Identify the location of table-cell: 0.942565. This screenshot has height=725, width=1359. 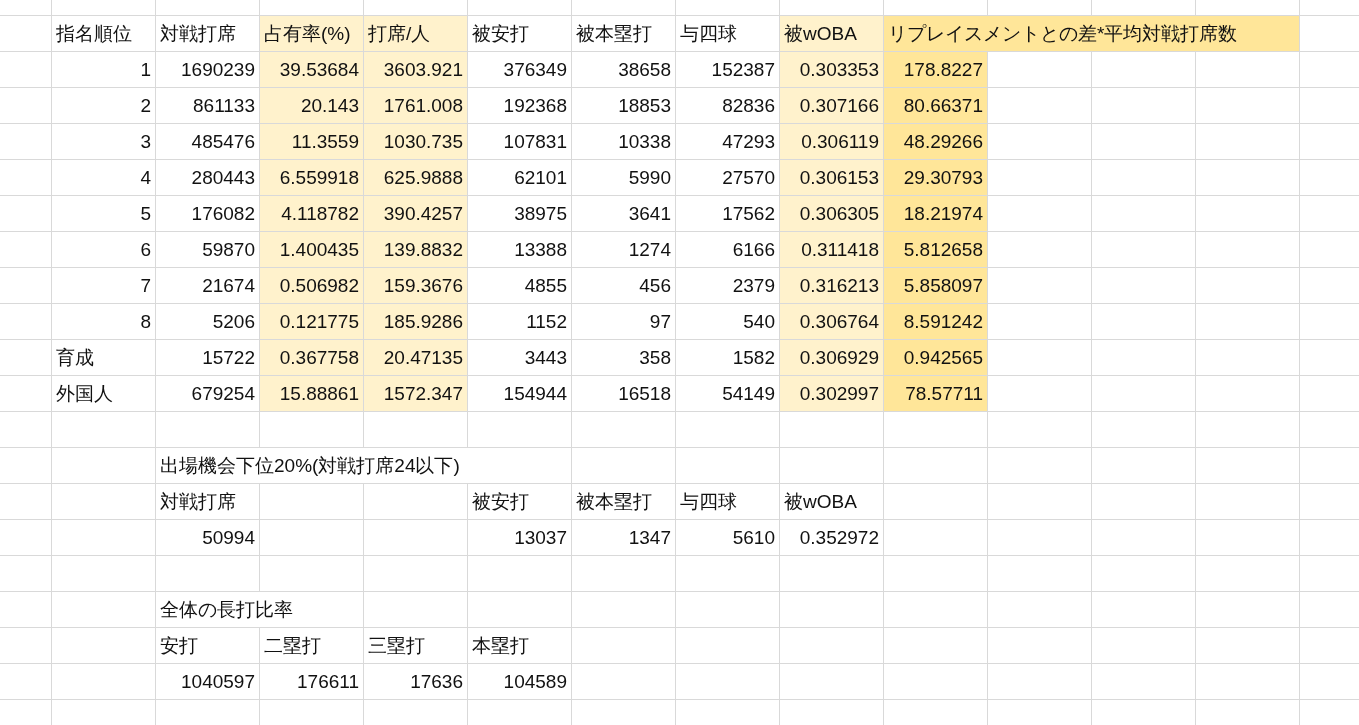
(936, 357).